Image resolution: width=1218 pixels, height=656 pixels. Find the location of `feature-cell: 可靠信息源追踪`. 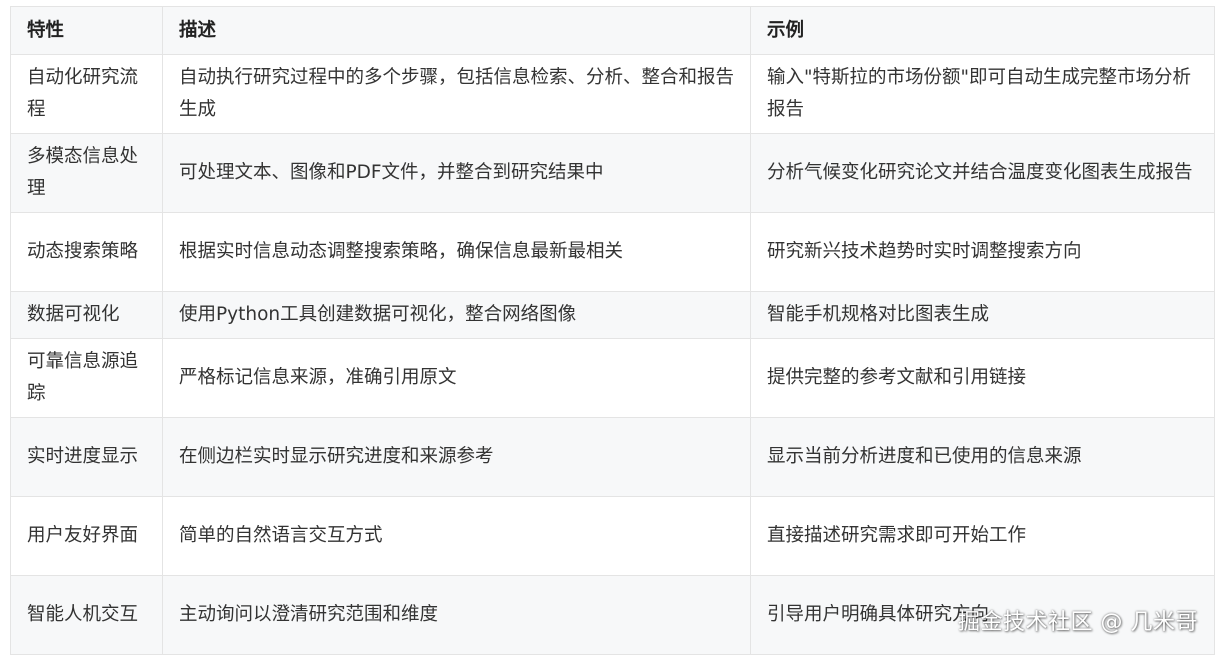

feature-cell: 可靠信息源追踪 is located at coordinates (86, 378).